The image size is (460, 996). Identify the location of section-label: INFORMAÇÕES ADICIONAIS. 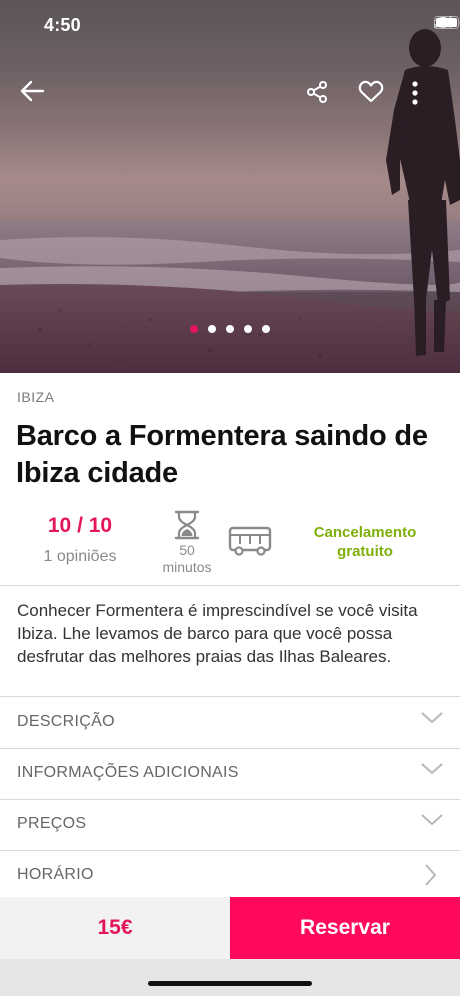
(128, 772).